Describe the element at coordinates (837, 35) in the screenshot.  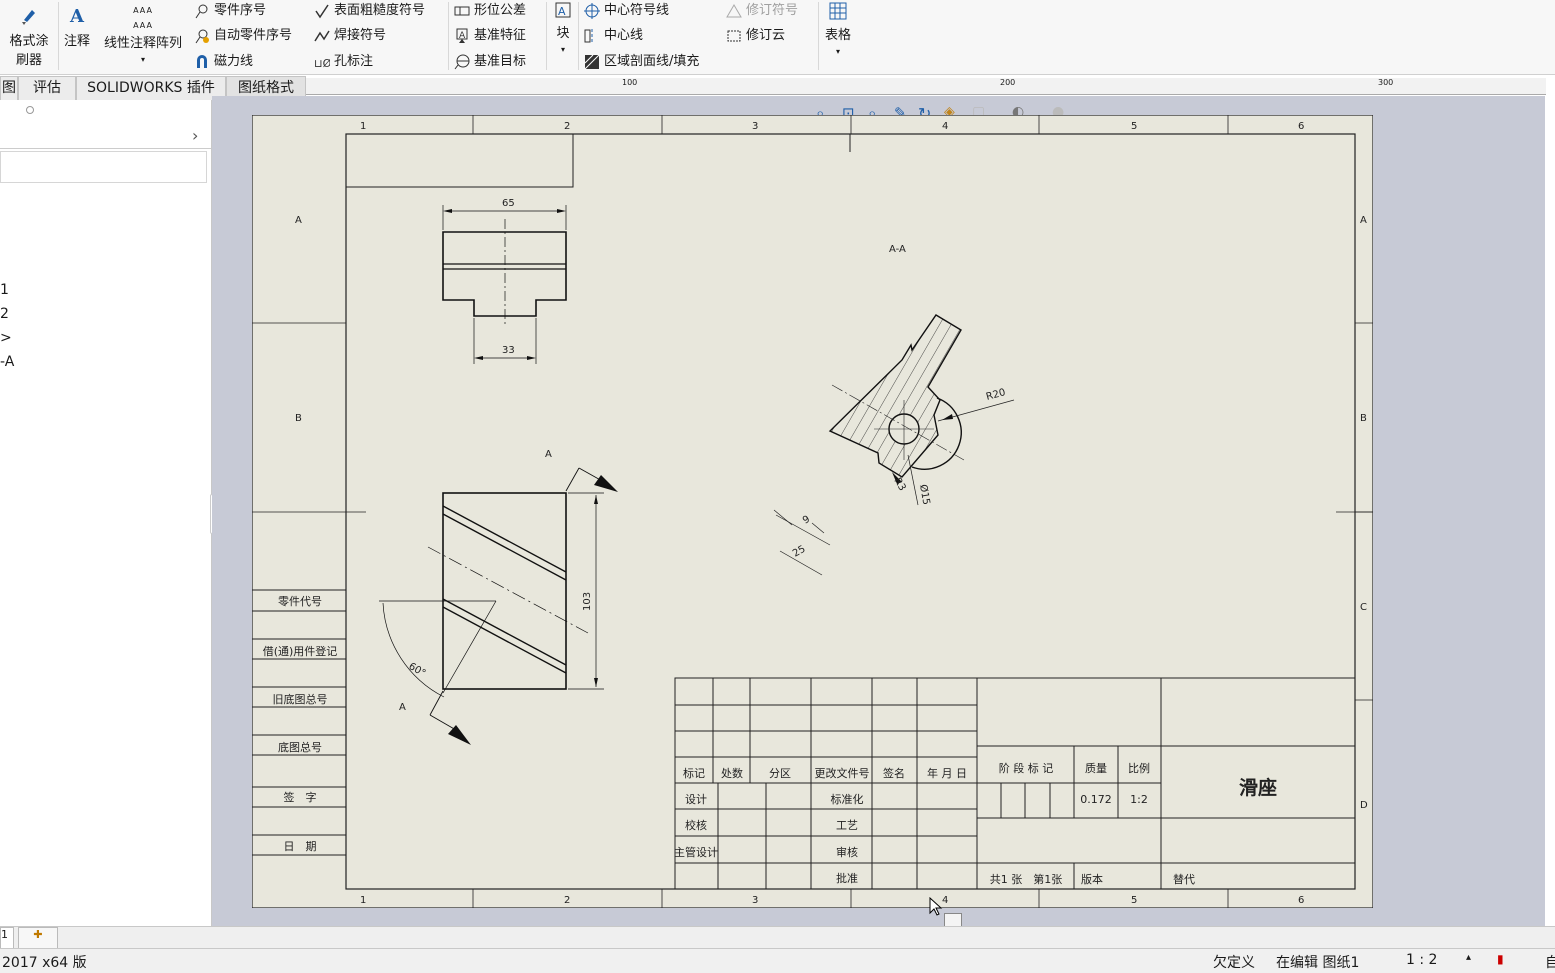
I see `table-label: 表格` at that location.